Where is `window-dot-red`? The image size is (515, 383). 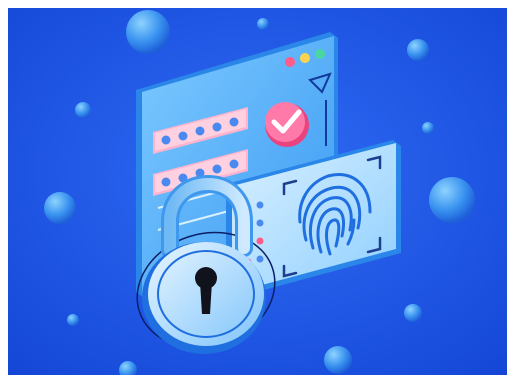
window-dot-red is located at coordinates (290, 62).